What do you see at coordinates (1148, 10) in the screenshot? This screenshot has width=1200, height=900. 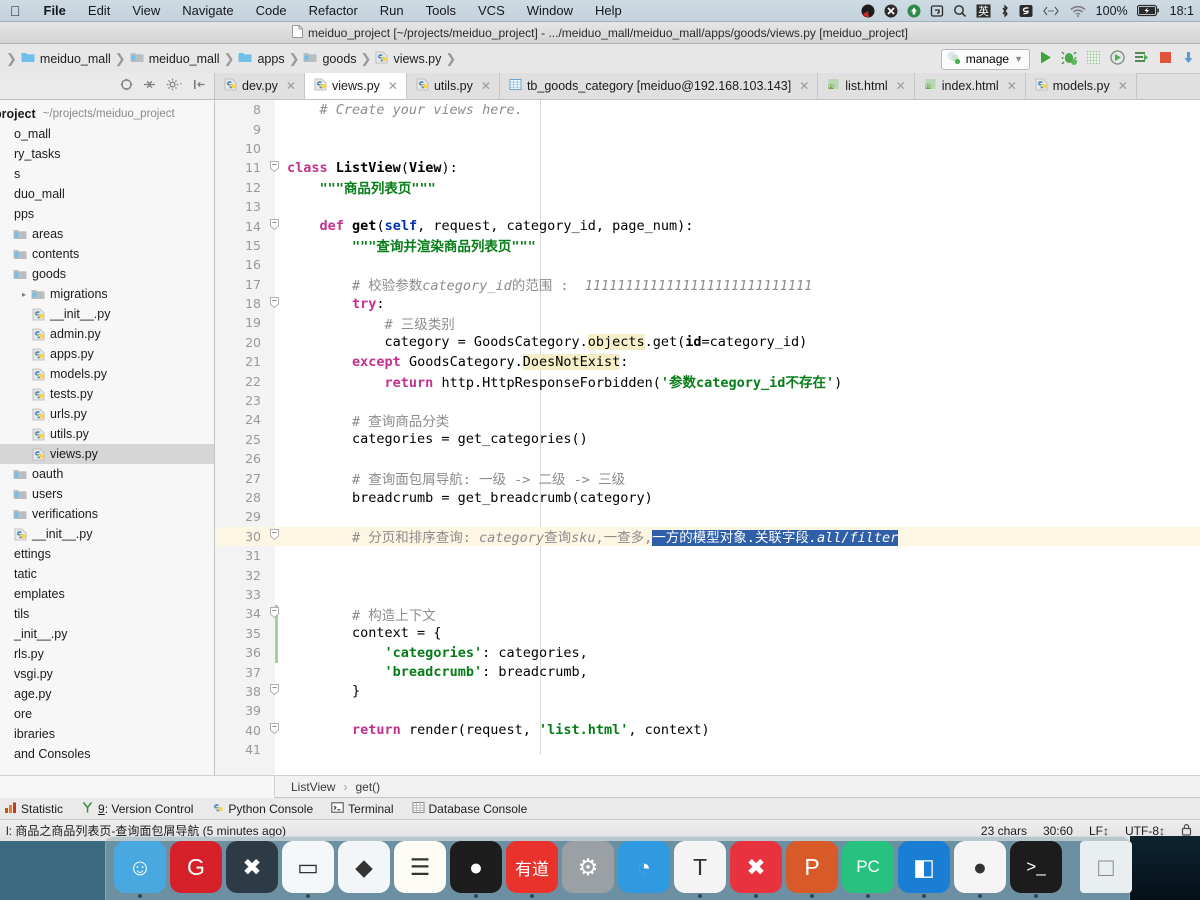 I see `battery-charging-icon` at bounding box center [1148, 10].